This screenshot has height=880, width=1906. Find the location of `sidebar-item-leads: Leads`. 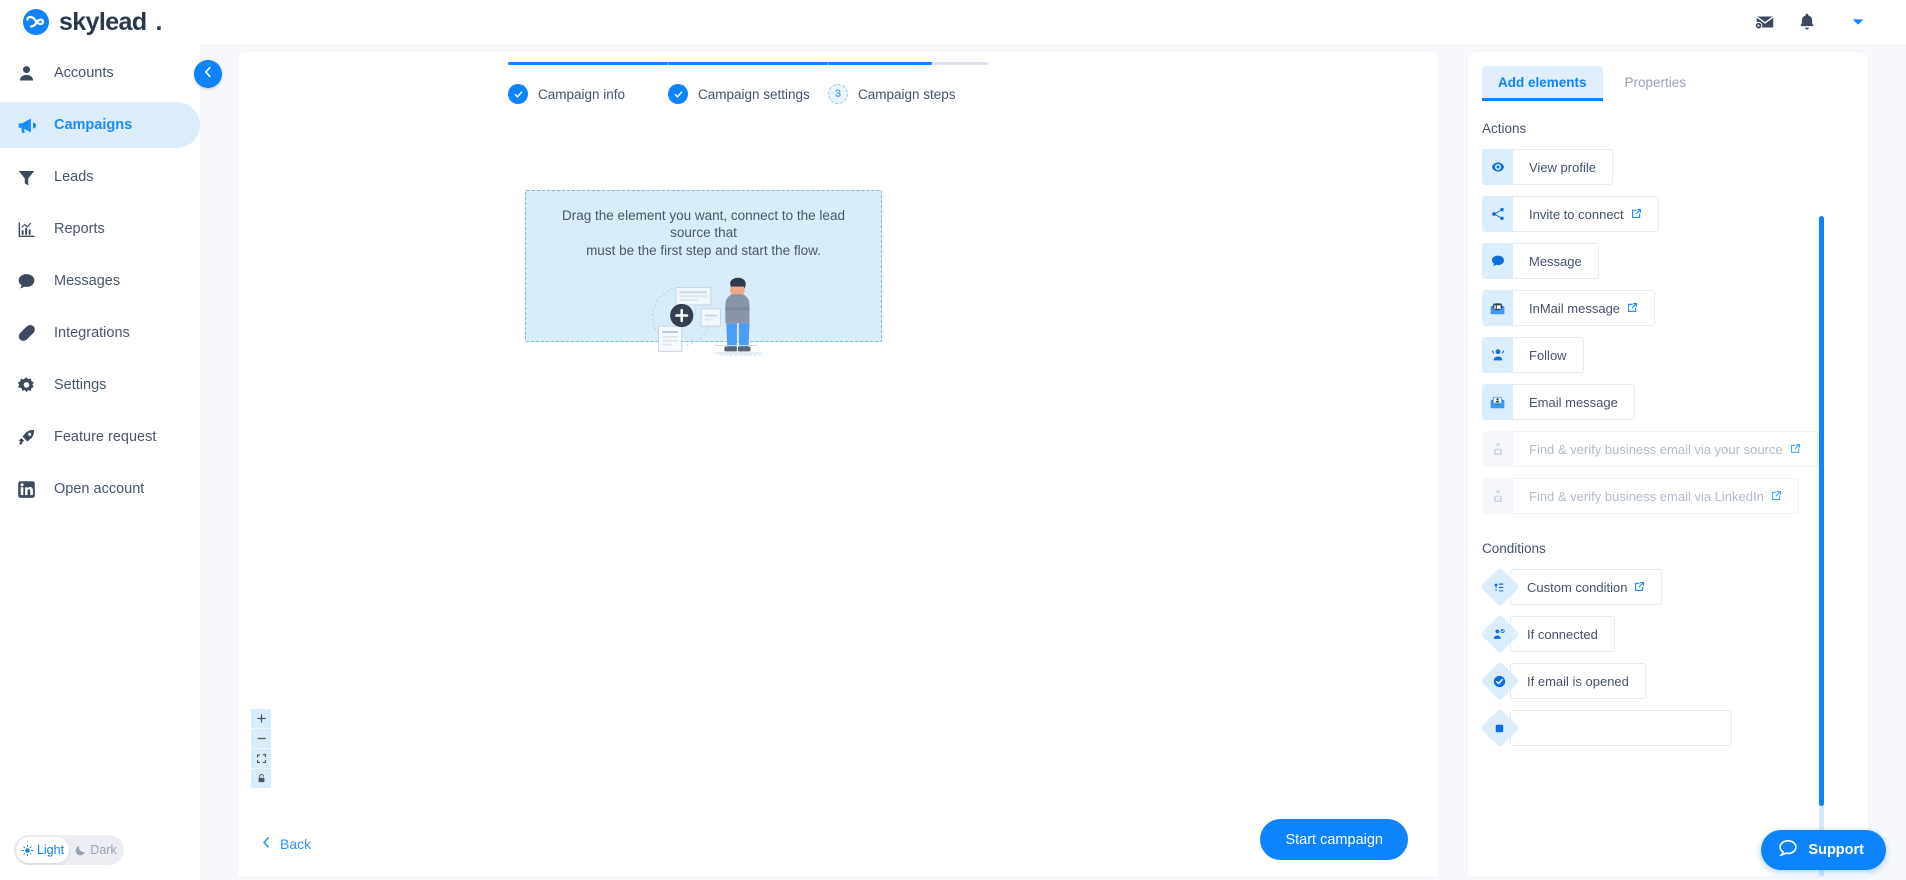

sidebar-item-leads: Leads is located at coordinates (100, 177).